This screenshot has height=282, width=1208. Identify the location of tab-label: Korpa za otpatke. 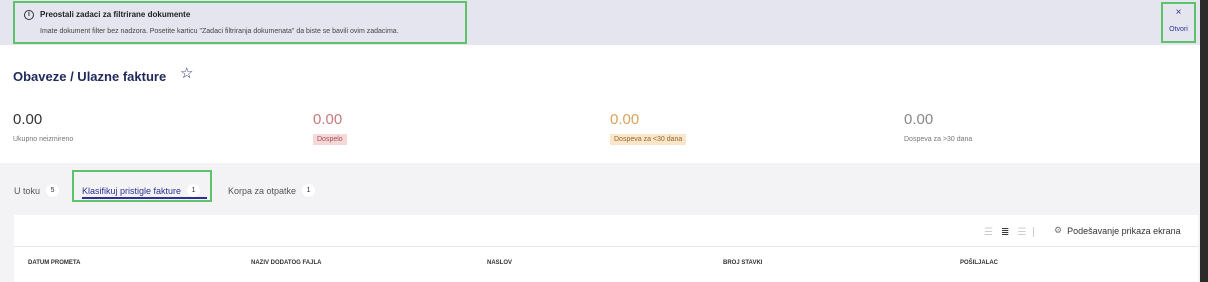
(262, 190).